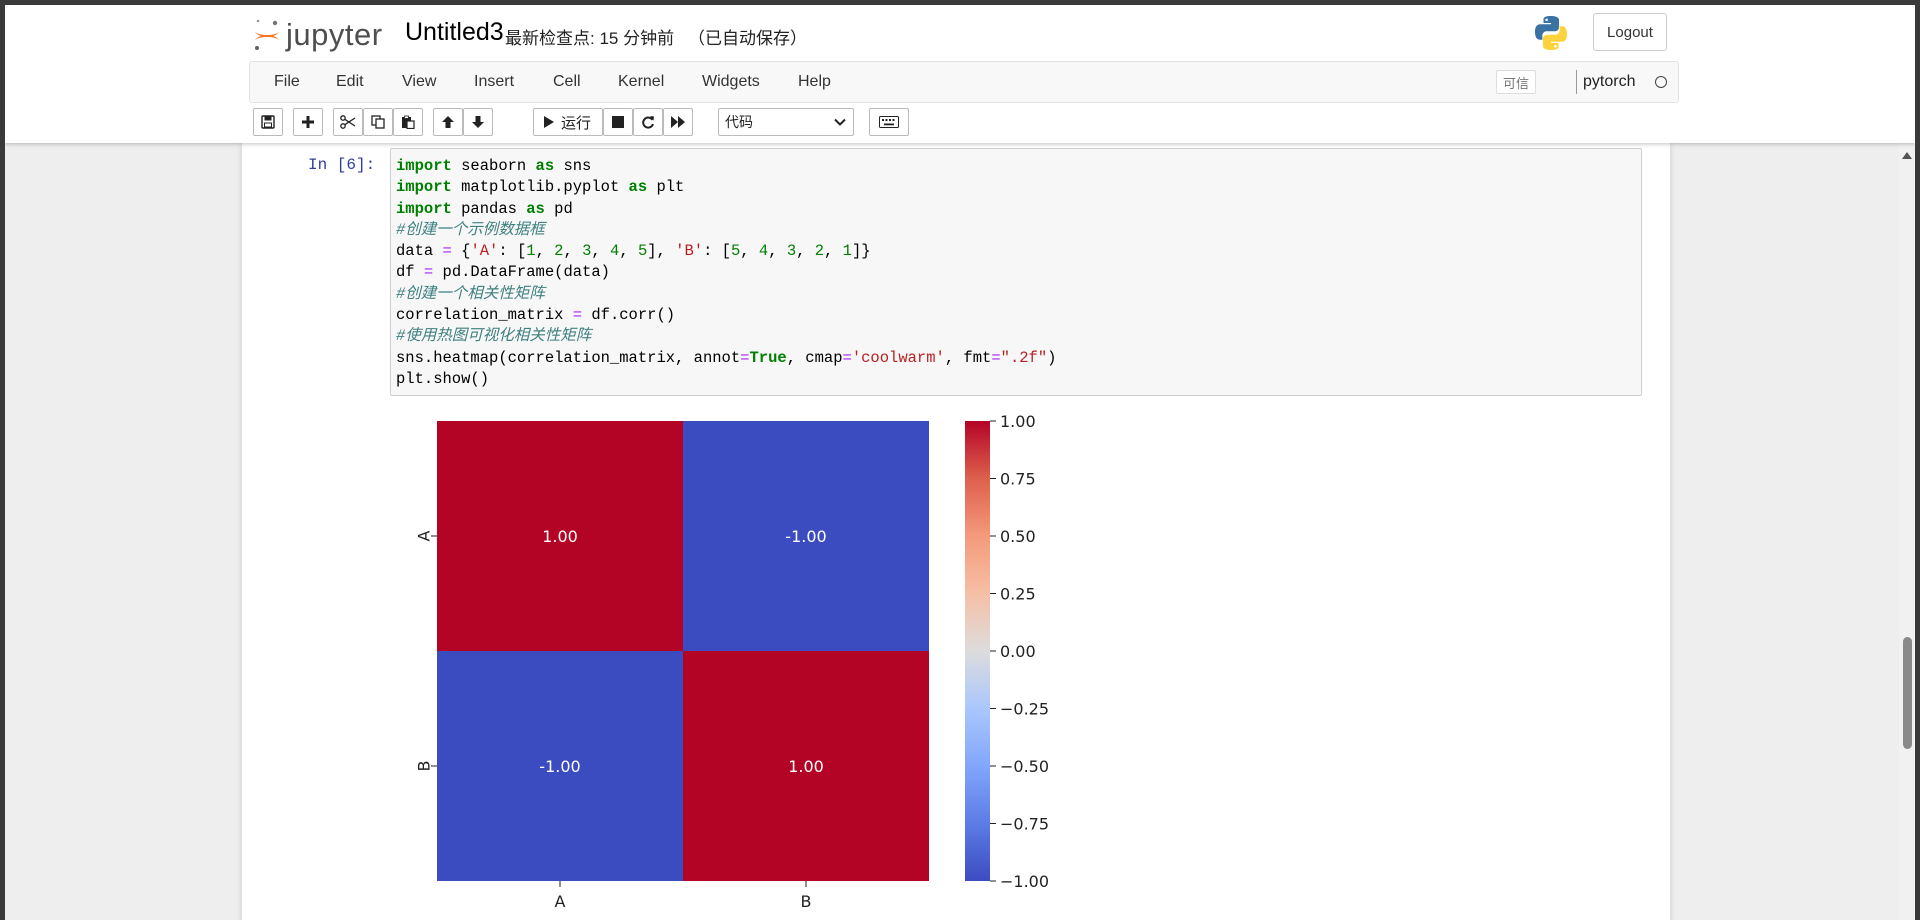 The width and height of the screenshot is (1920, 920). Describe the element at coordinates (549, 122) in the screenshot. I see `play-icon` at that location.